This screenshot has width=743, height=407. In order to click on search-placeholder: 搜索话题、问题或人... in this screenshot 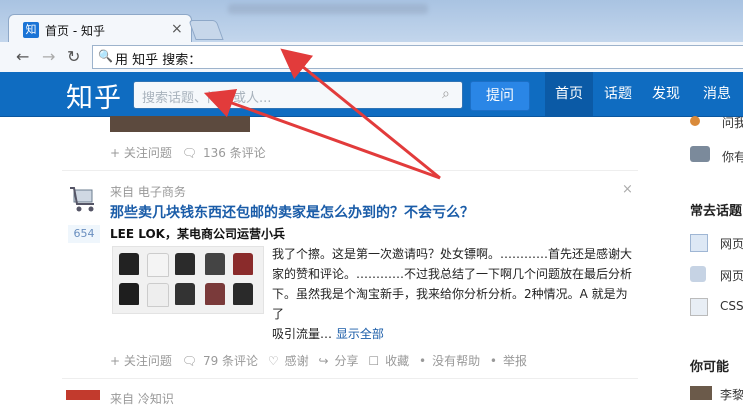, I will do `click(207, 98)`.